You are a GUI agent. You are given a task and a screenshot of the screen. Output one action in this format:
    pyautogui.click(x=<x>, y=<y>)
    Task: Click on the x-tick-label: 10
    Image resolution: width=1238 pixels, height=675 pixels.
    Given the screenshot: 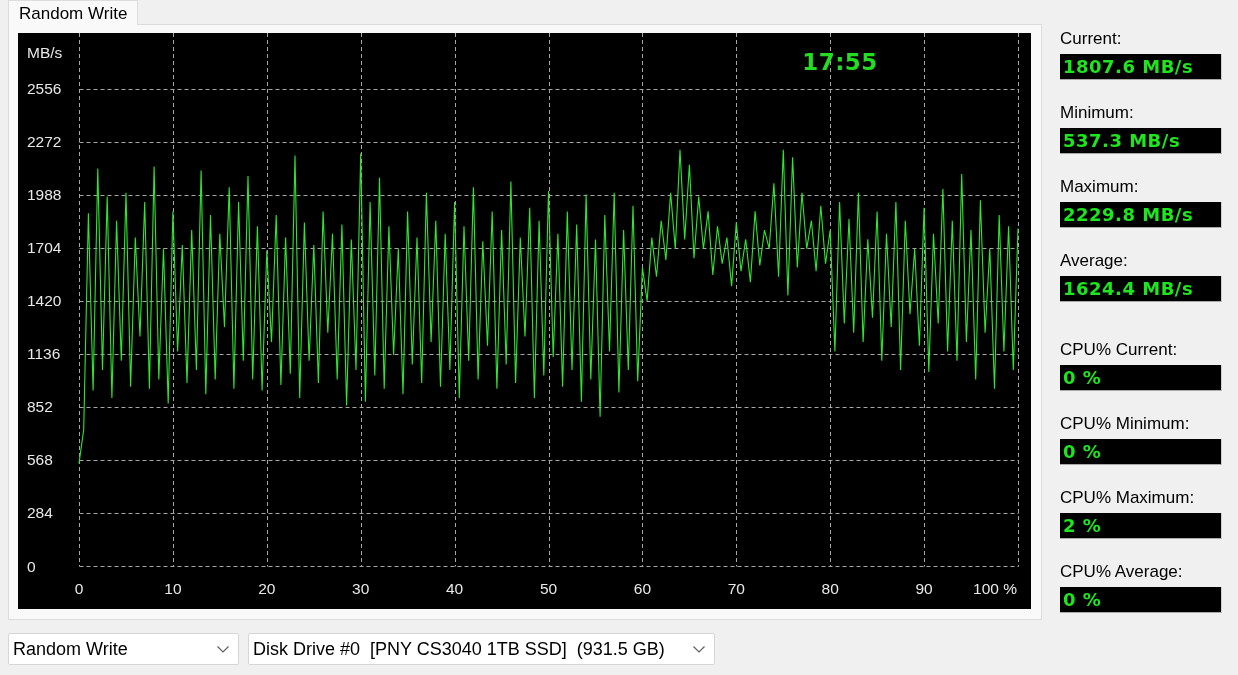 What is the action you would take?
    pyautogui.click(x=173, y=588)
    